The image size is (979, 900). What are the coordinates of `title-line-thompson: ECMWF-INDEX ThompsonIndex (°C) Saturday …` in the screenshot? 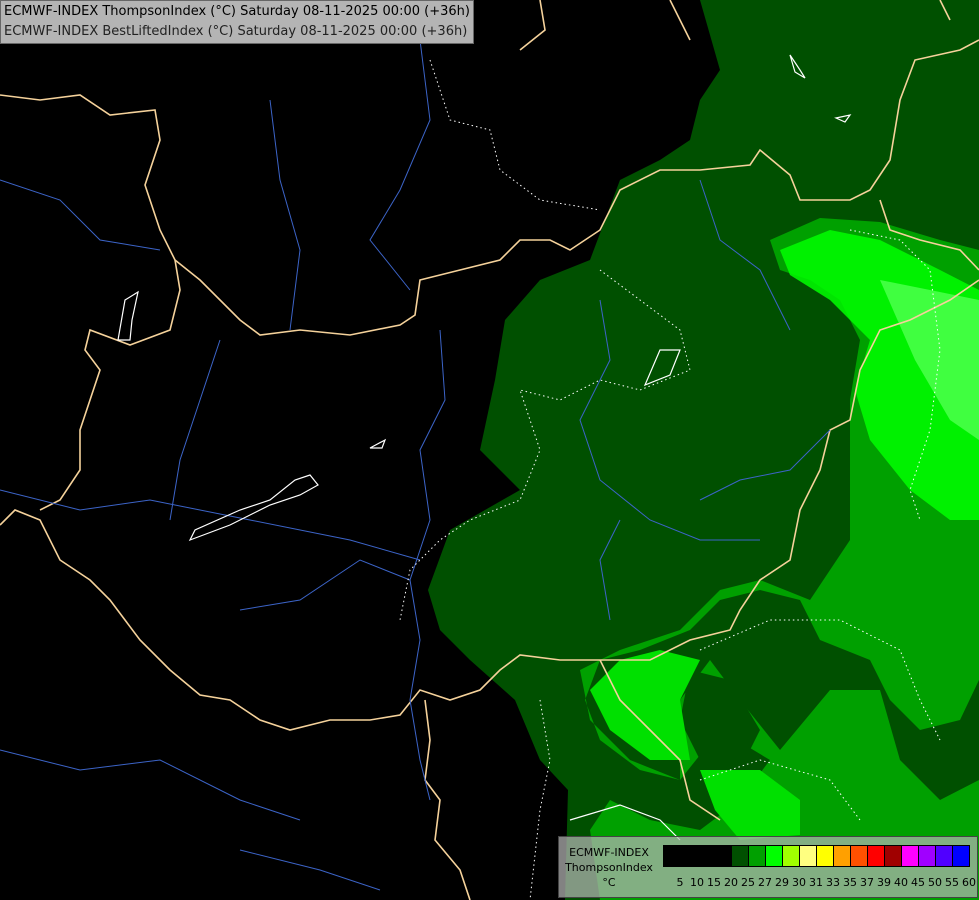 It's located at (237, 11).